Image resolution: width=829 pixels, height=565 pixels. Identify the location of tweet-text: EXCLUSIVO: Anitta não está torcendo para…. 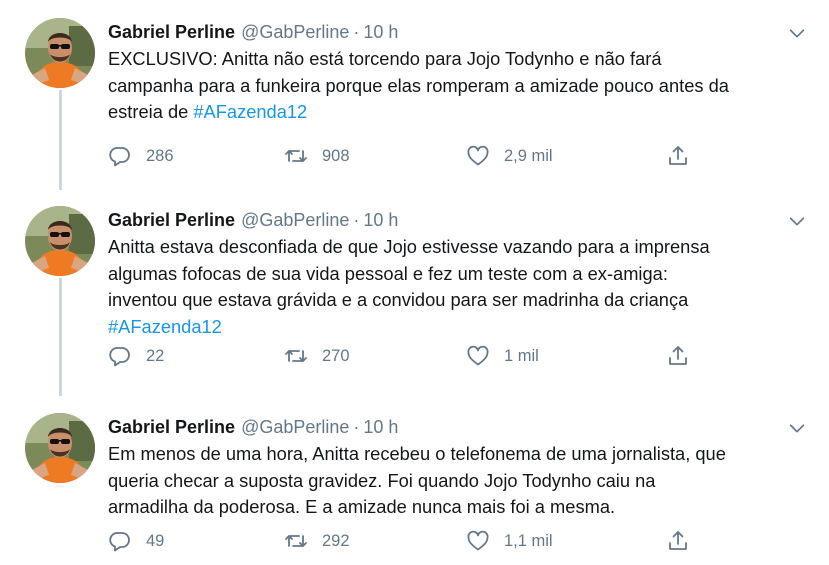
(458, 86).